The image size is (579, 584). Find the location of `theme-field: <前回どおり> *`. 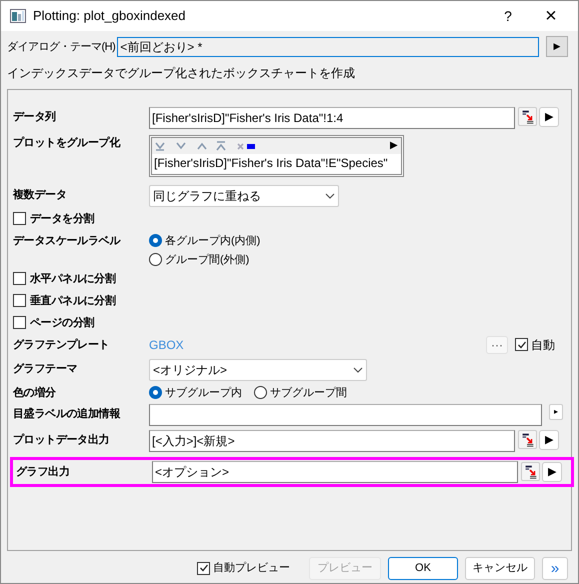

theme-field: <前回どおり> * is located at coordinates (328, 46).